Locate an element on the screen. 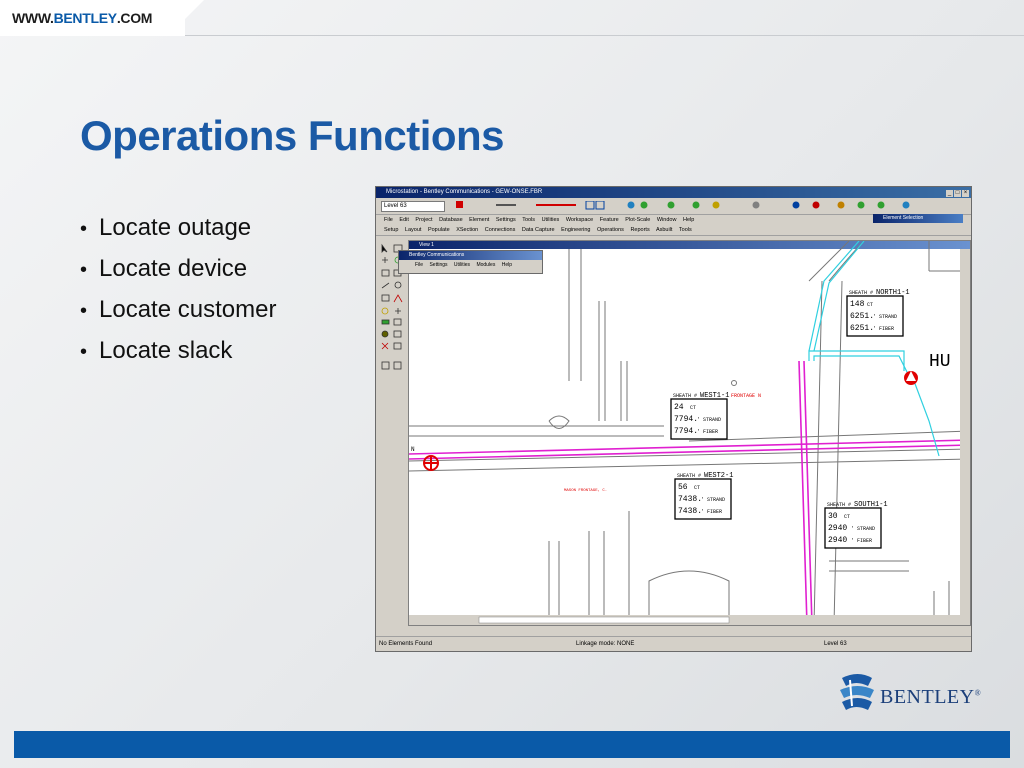 This screenshot has width=1024, height=768. dialog-menu-help: Help is located at coordinates (507, 265).